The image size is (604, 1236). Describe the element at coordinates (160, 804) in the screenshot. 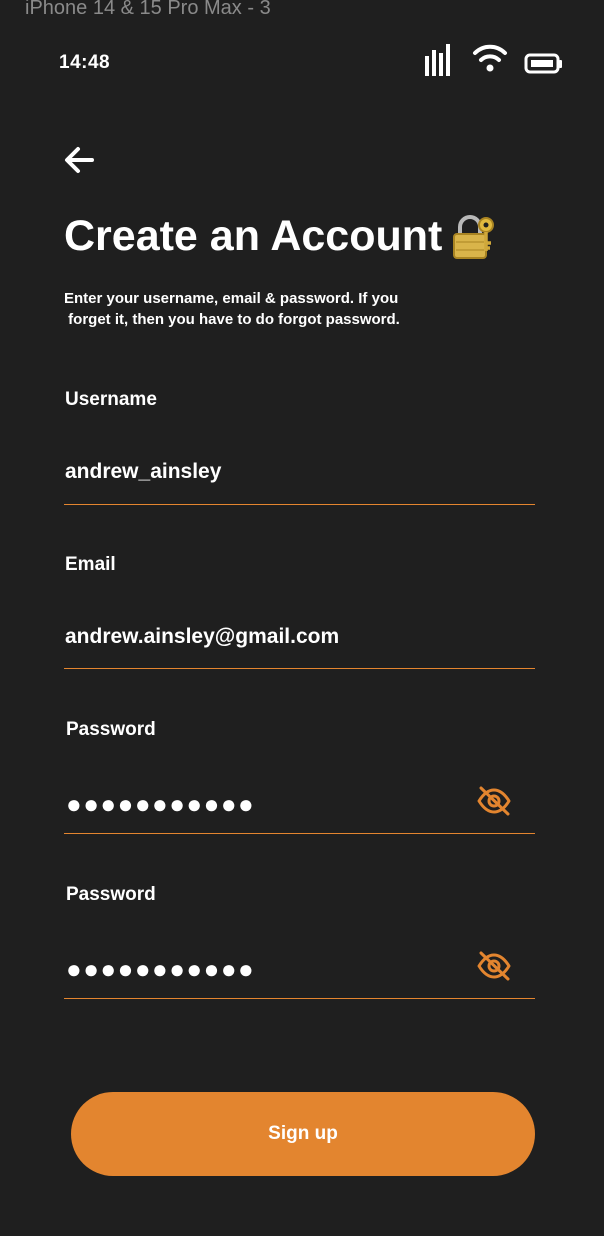

I see `password-input: ●●●●●●●●●●●` at that location.